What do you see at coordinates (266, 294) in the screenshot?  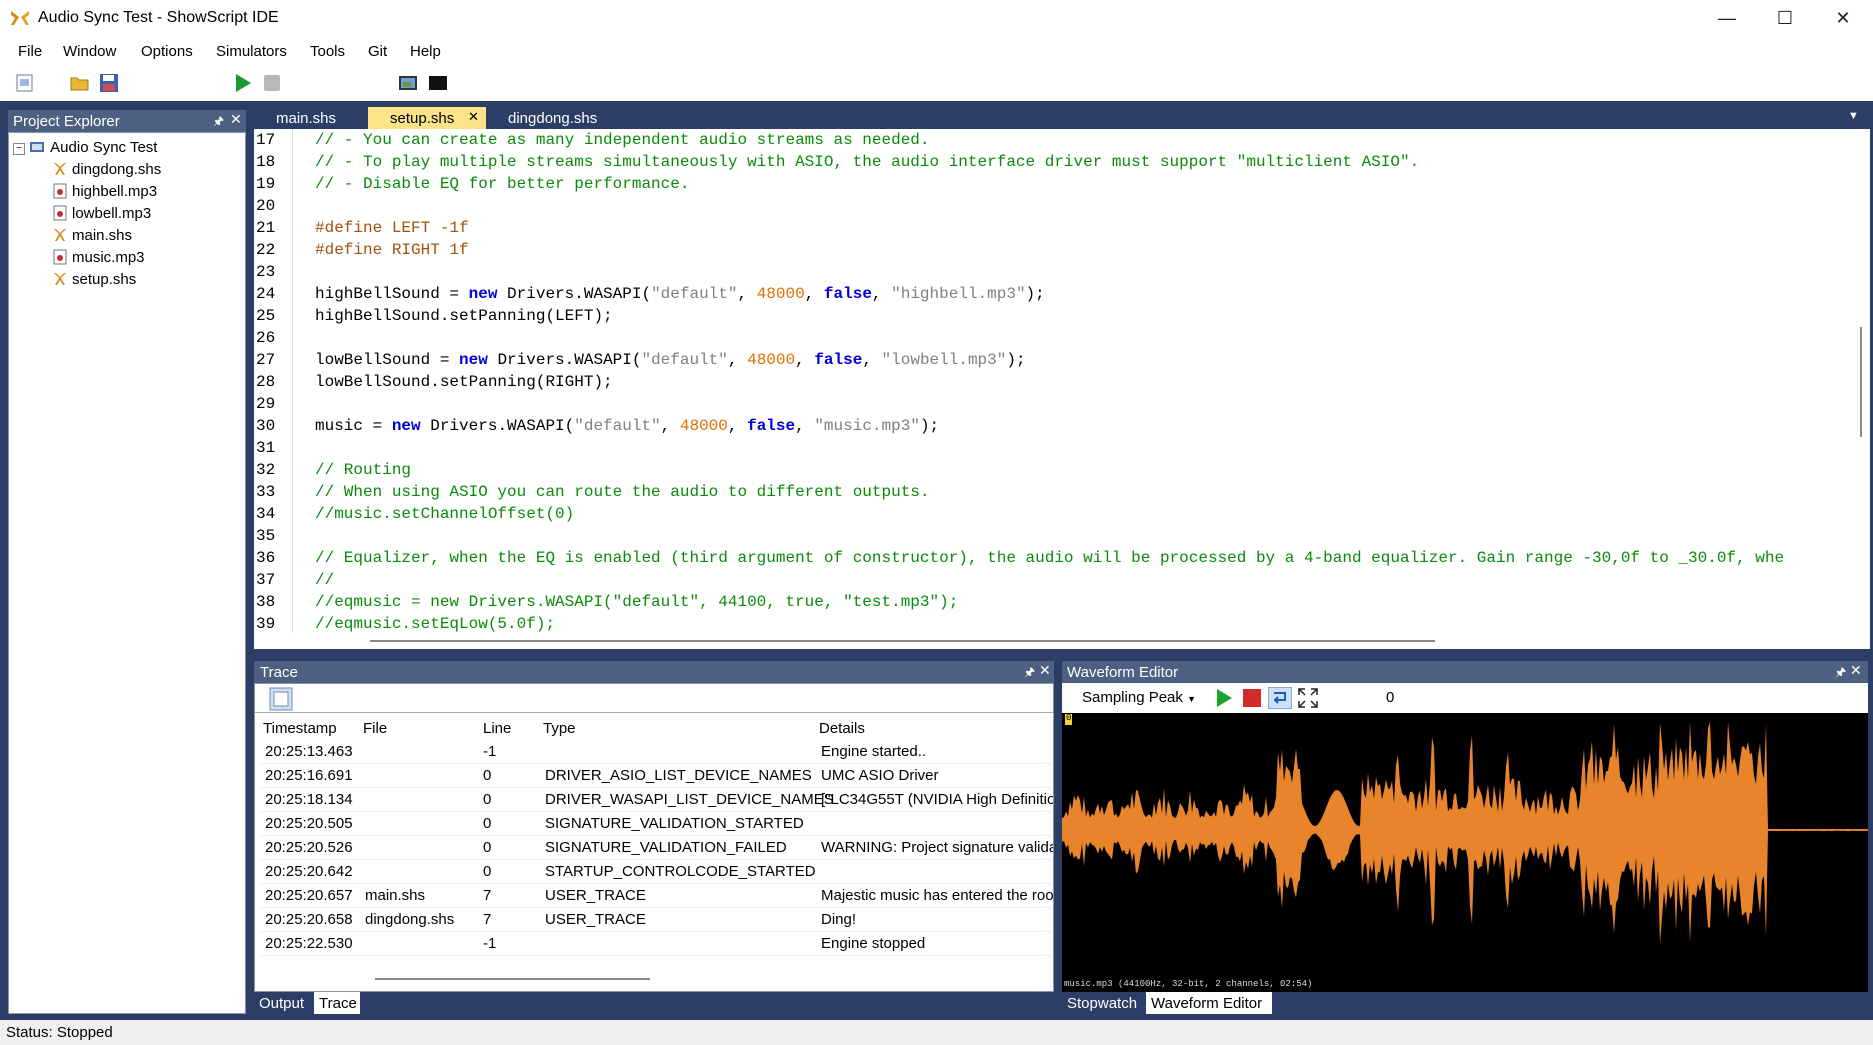 I see `line-number: 24` at bounding box center [266, 294].